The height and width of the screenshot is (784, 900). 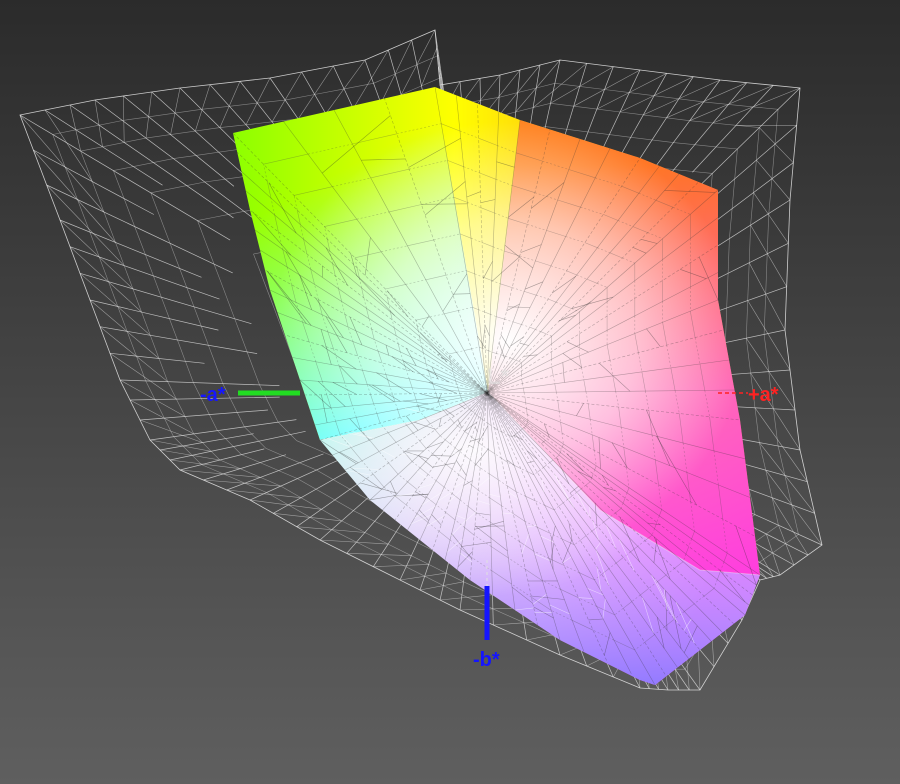 I want to click on pos-a-axis-label: +a*, so click(x=763, y=395).